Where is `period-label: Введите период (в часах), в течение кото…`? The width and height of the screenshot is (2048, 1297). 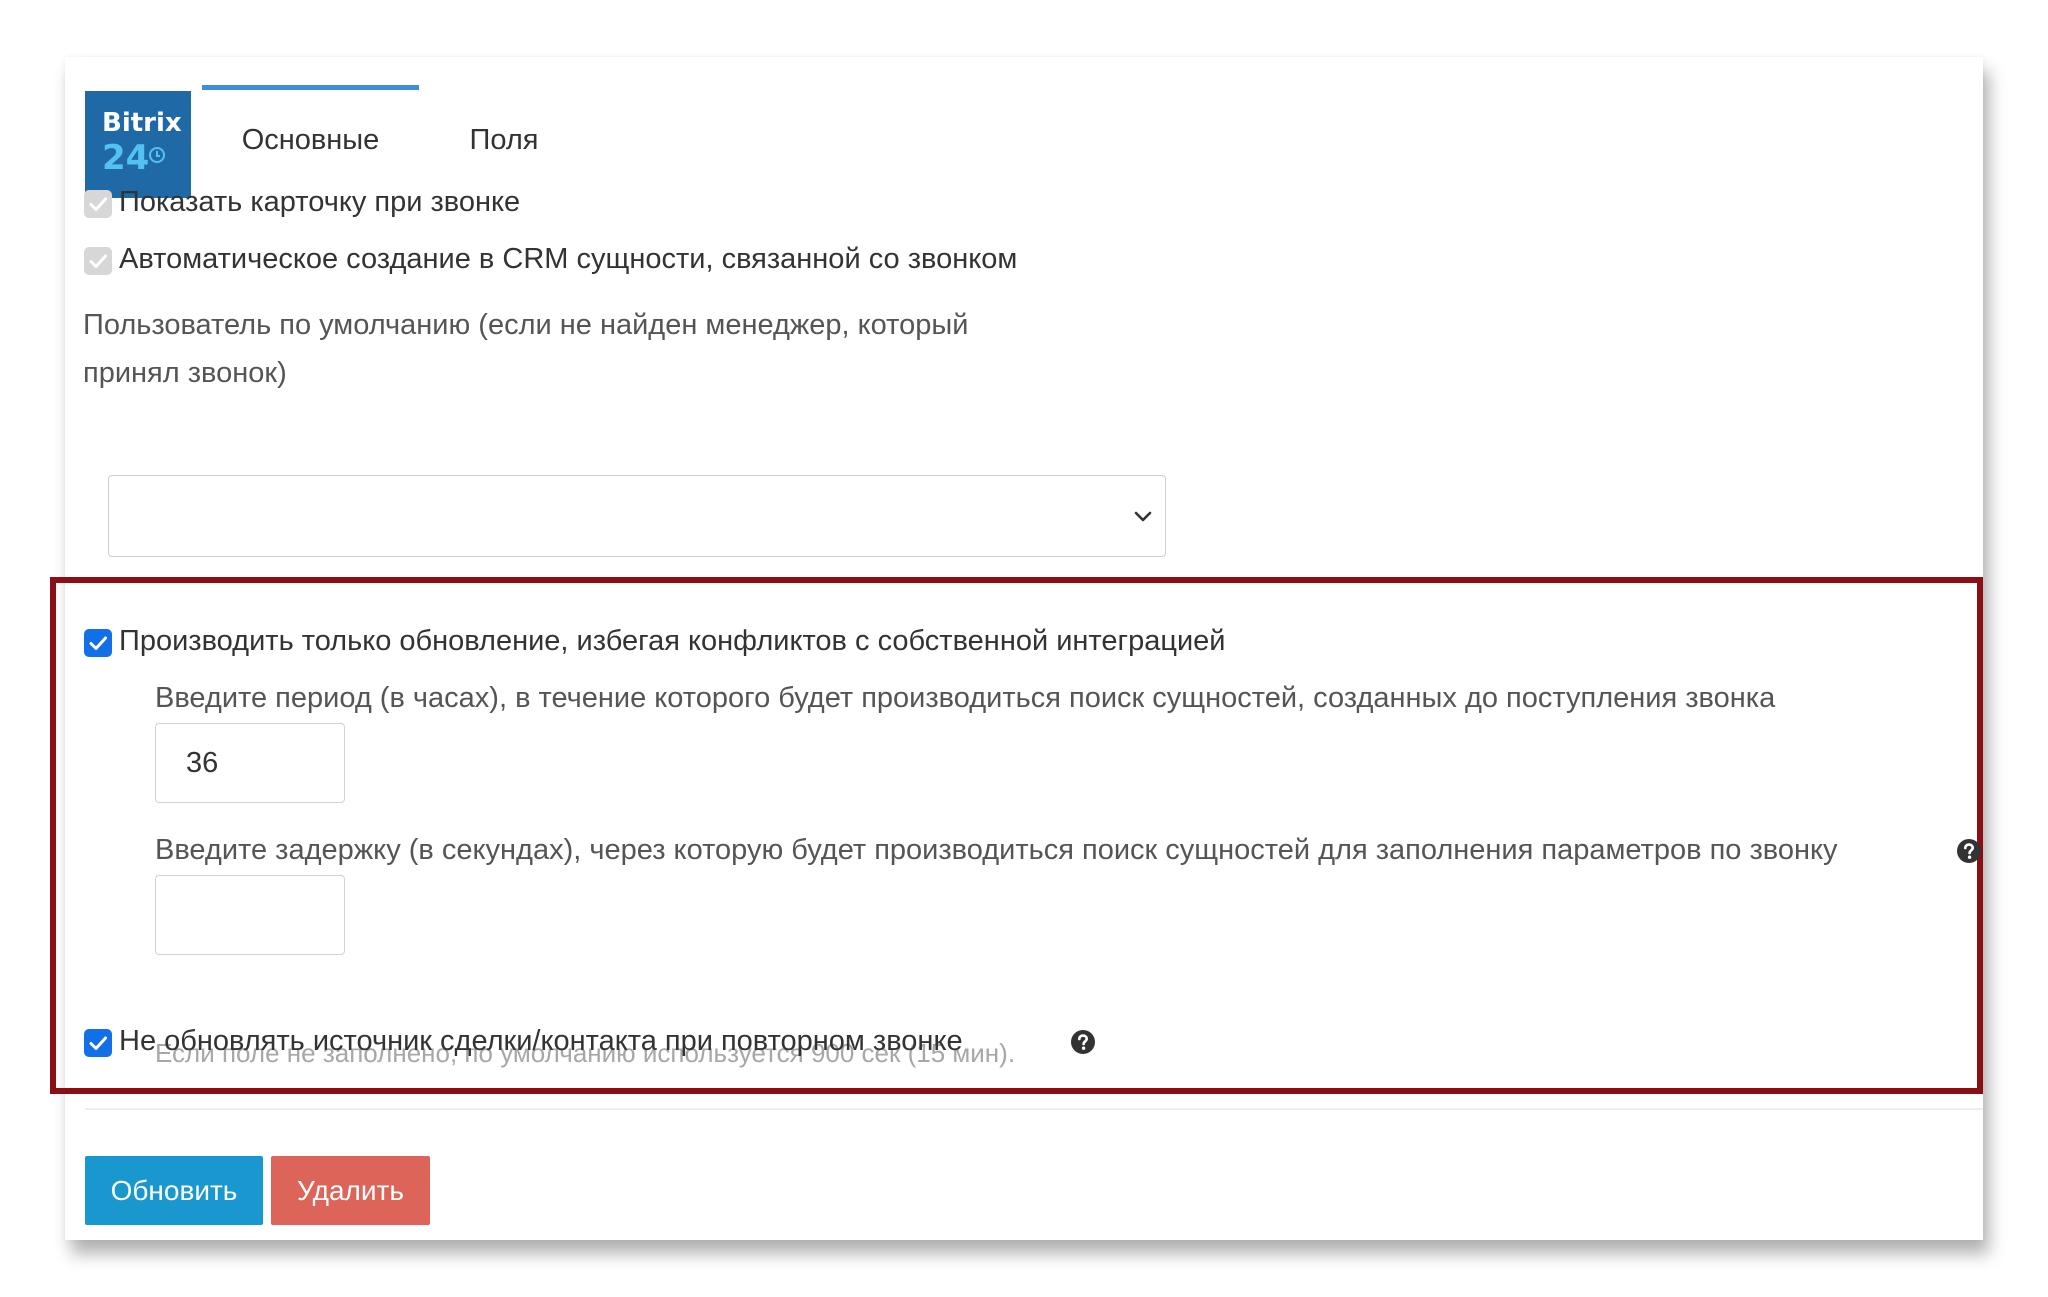 period-label: Введите период (в часах), в течение кото… is located at coordinates (965, 698).